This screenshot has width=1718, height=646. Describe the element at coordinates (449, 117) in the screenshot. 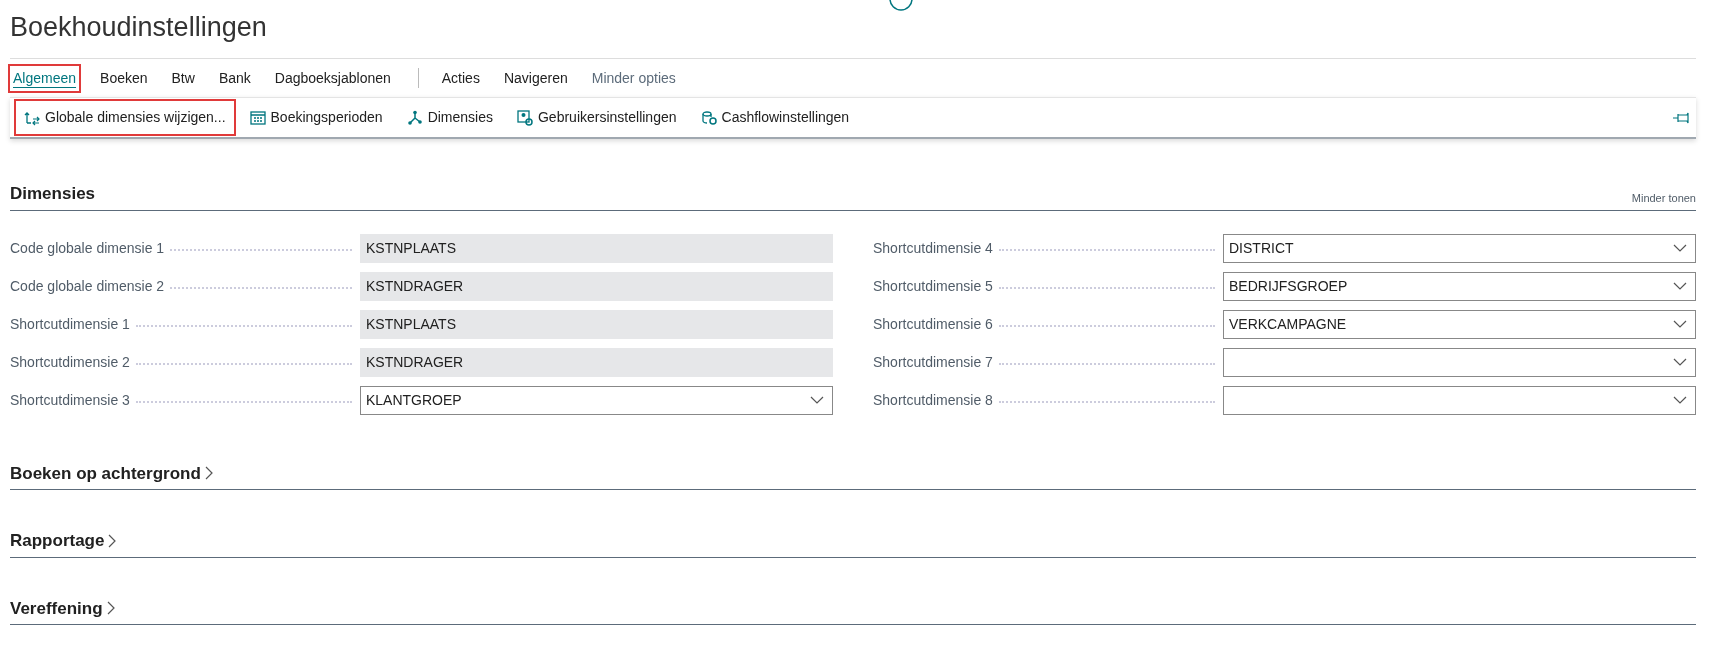

I see `action-button: Dimensies` at that location.